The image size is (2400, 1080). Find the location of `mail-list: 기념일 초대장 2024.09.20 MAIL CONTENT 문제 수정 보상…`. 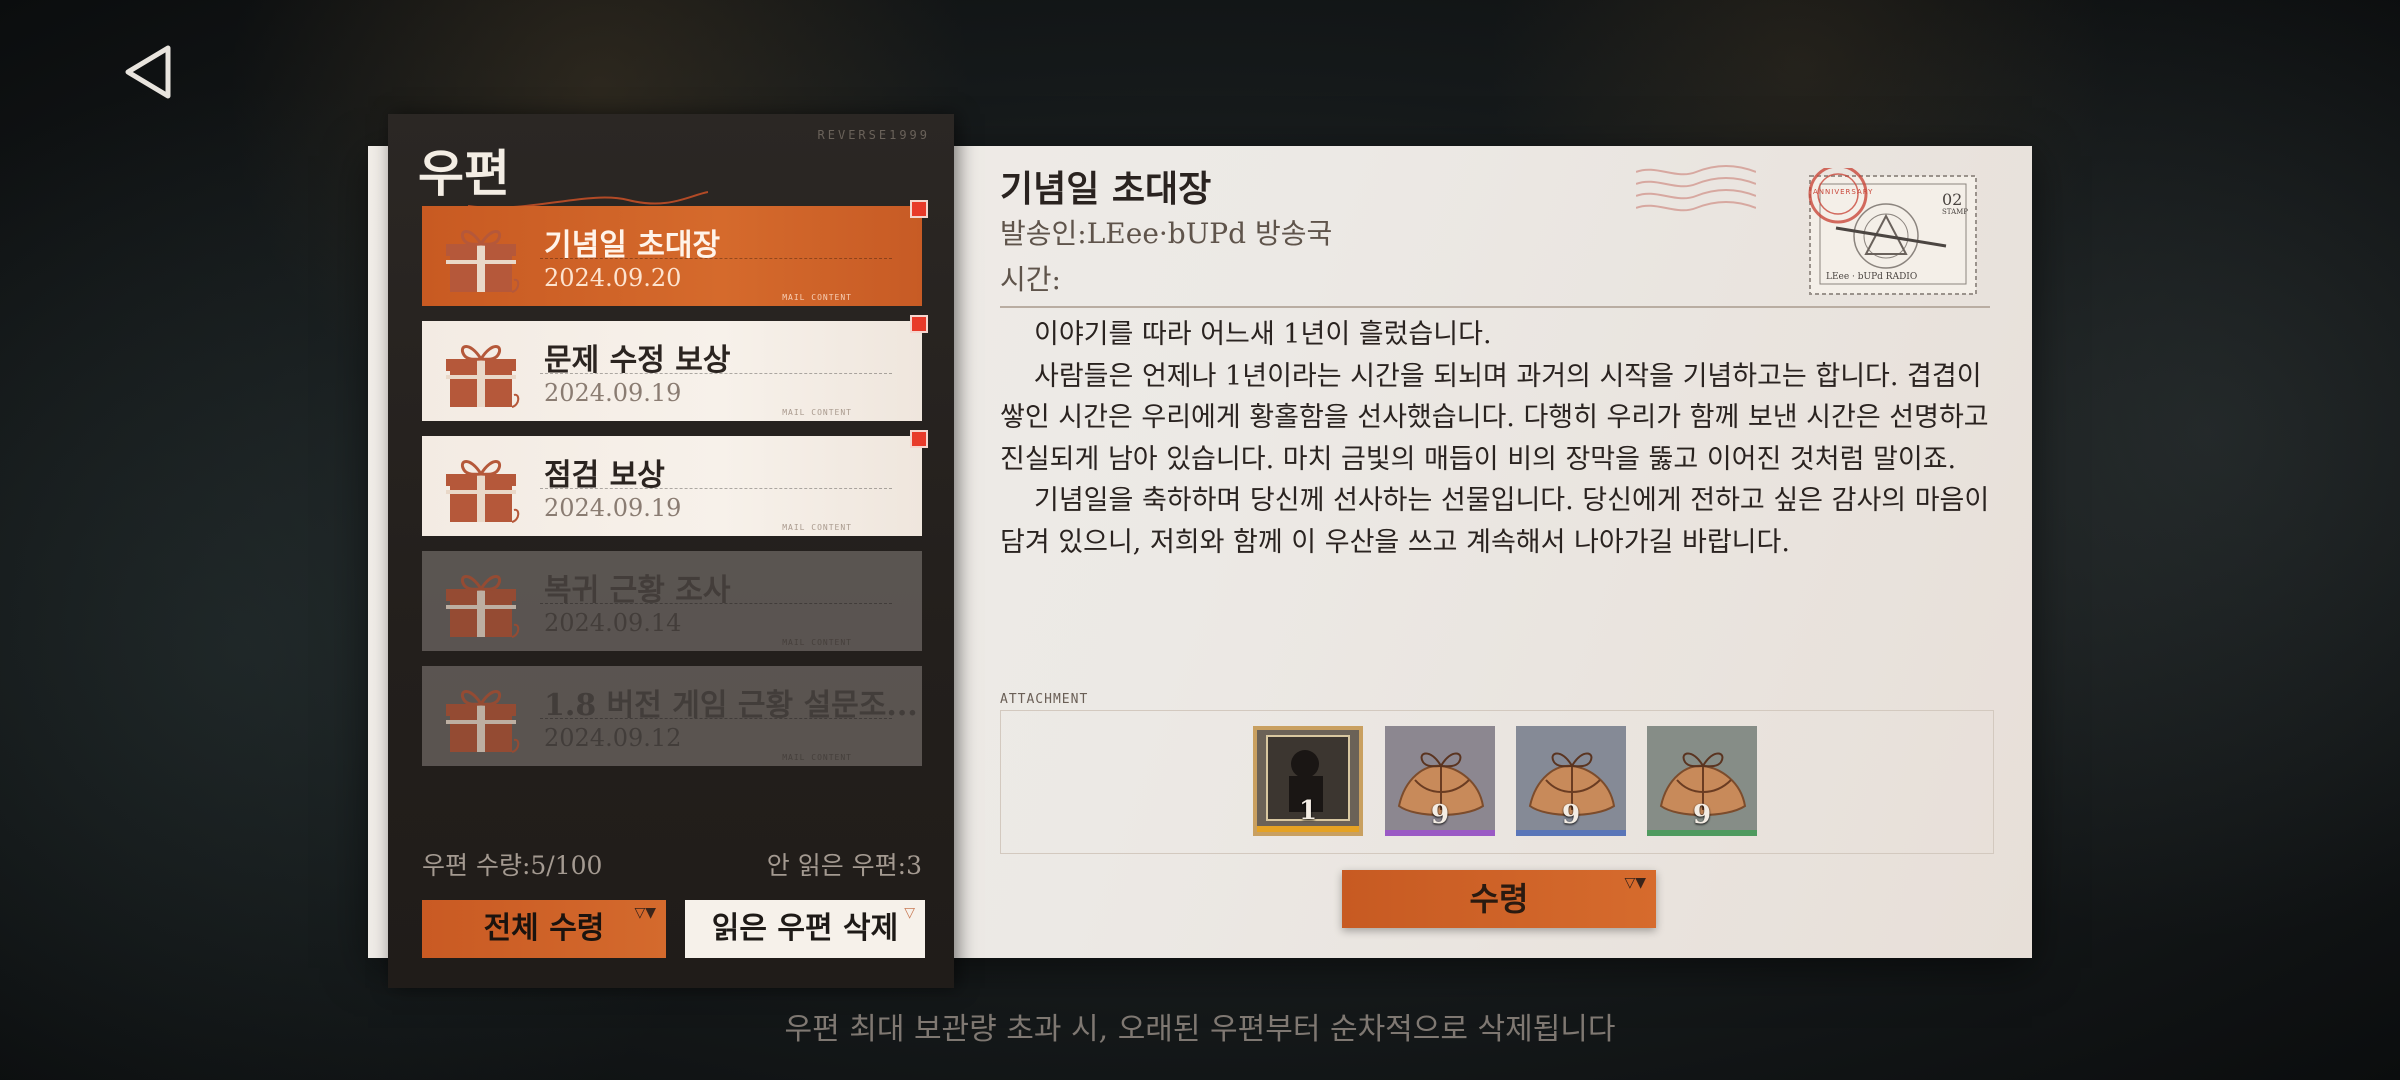

mail-list: 기념일 초대장 2024.09.20 MAIL CONTENT 문제 수정 보상… is located at coordinates (675, 490).